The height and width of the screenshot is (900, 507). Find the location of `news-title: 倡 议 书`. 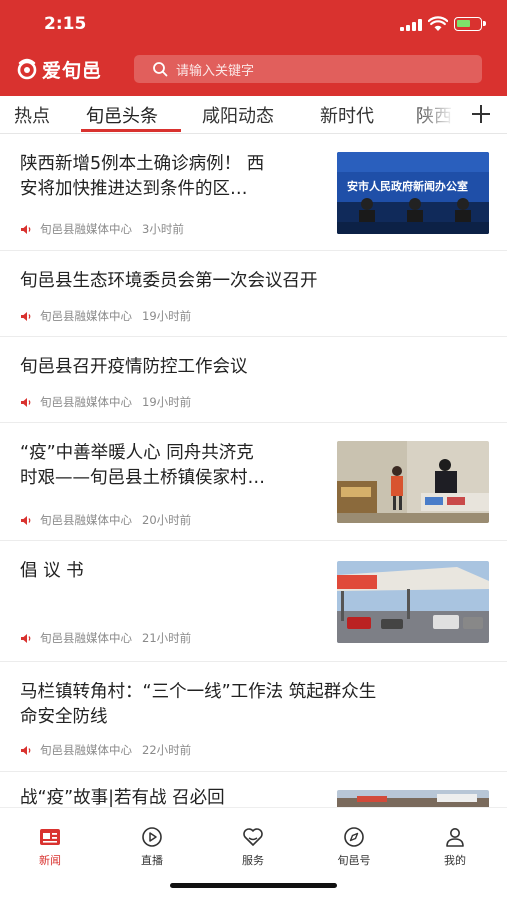

news-title: 倡 议 书 is located at coordinates (52, 571).